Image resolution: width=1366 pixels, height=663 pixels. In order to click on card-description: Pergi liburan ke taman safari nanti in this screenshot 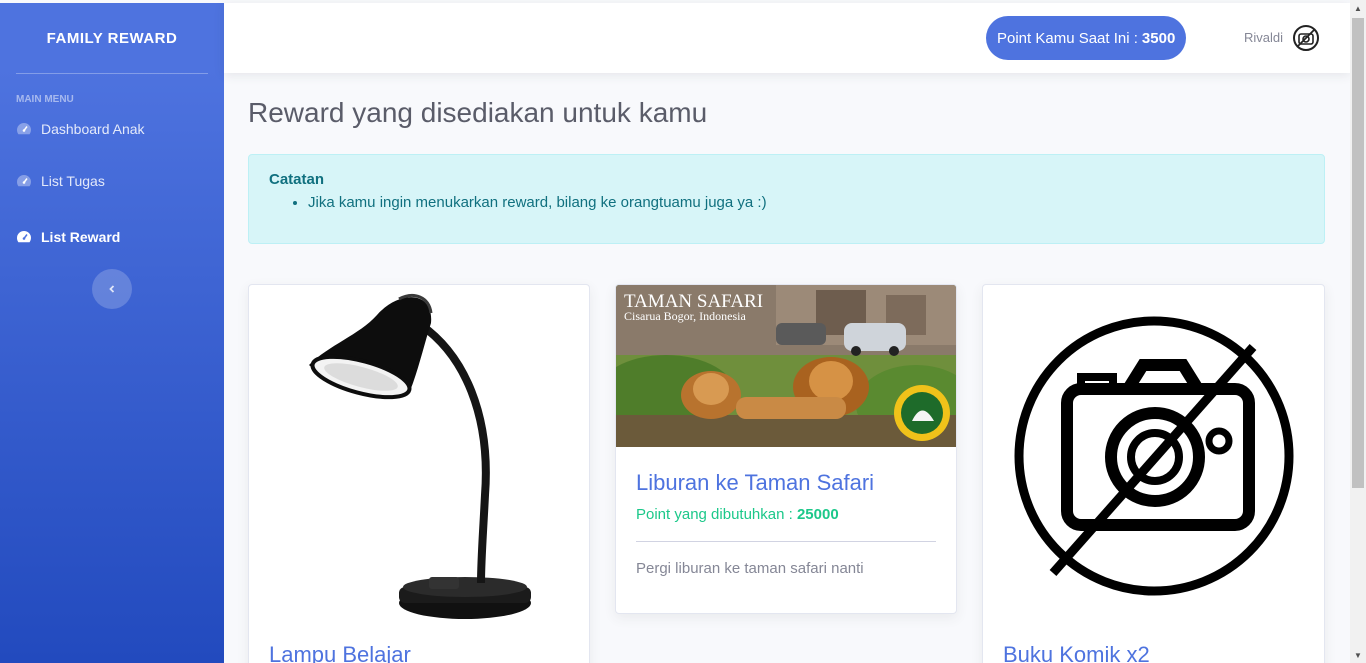, I will do `click(750, 568)`.